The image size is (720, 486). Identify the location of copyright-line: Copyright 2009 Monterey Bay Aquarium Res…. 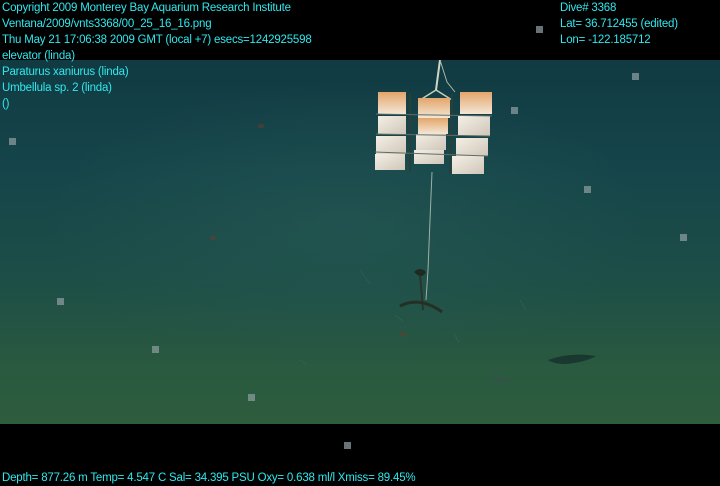
(146, 8).